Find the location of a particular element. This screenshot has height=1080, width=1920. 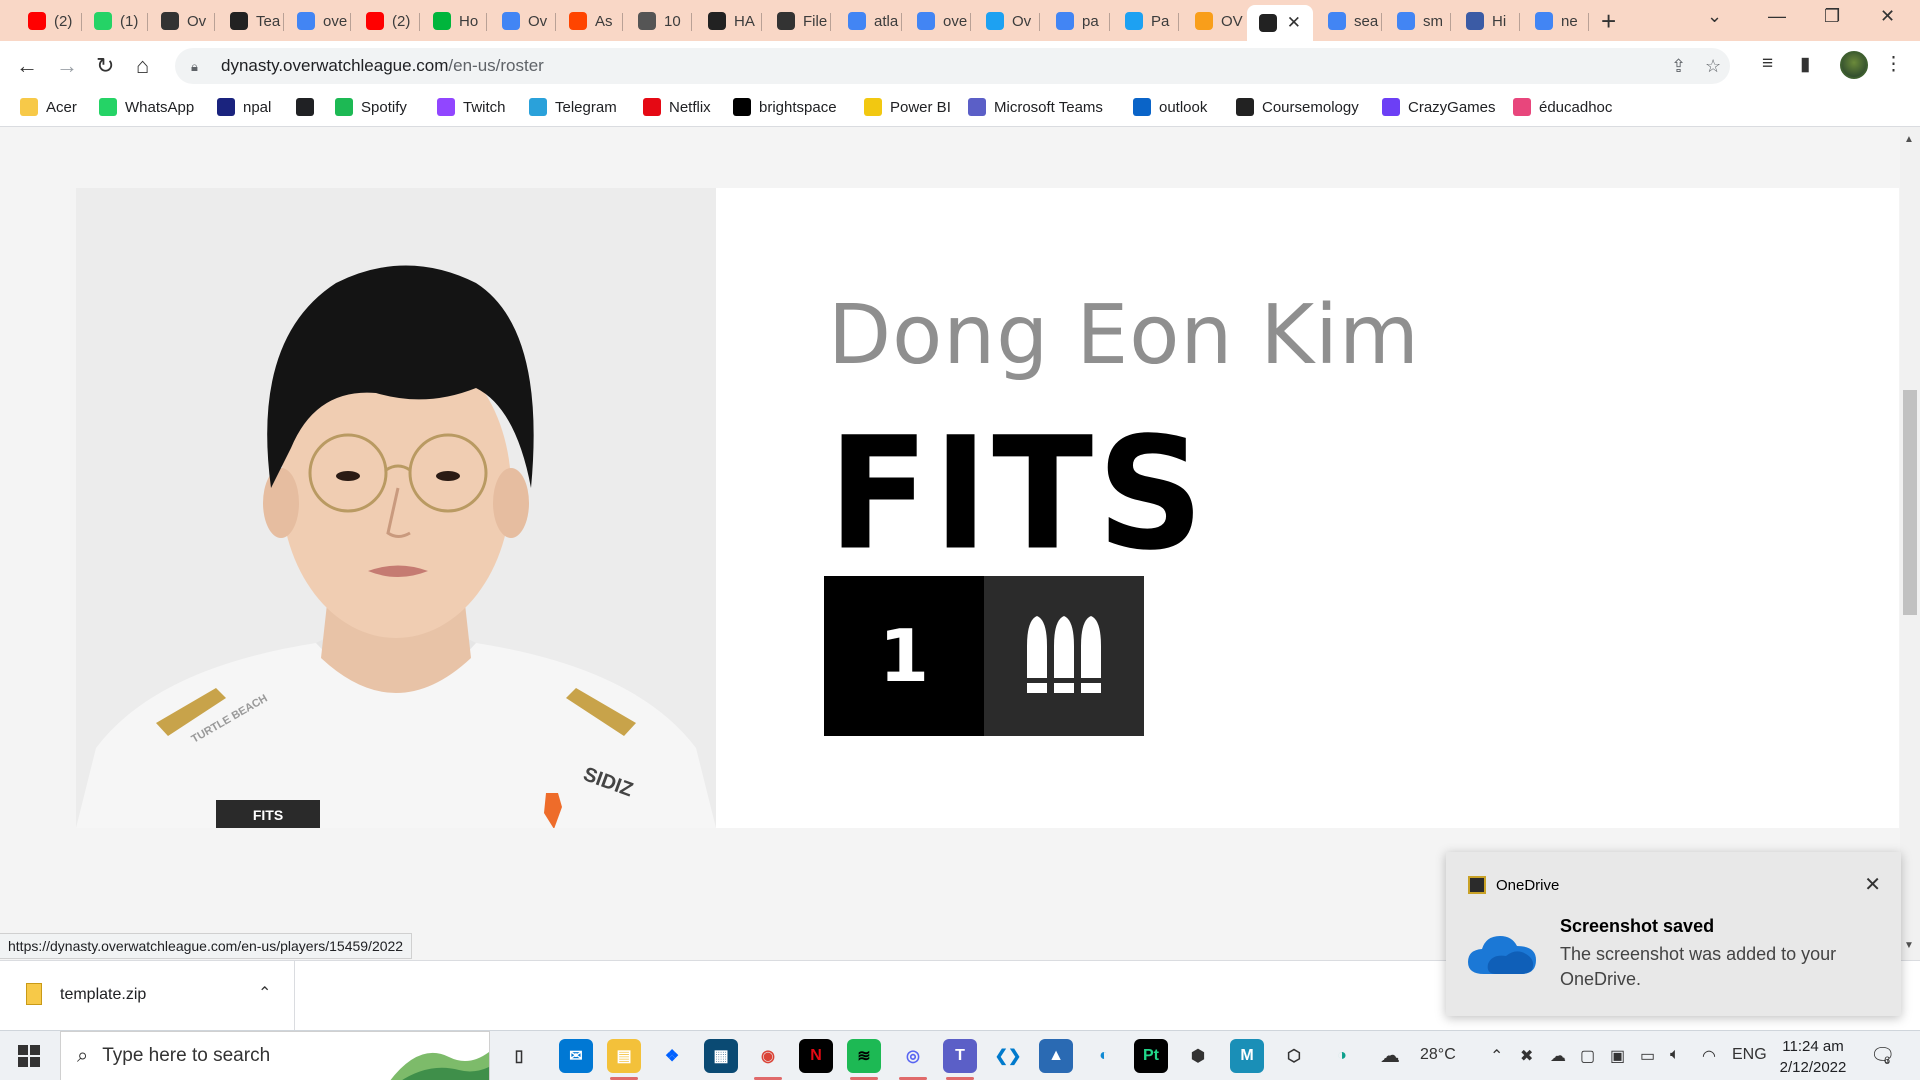

bookmark-twitch: Twitch is located at coordinates (471, 107).